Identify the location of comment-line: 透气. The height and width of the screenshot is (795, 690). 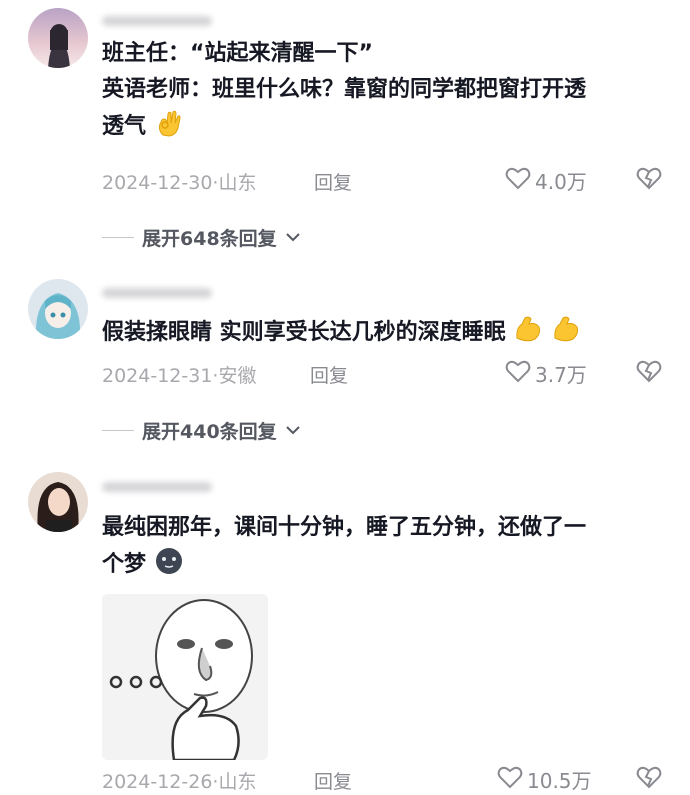
(124, 126).